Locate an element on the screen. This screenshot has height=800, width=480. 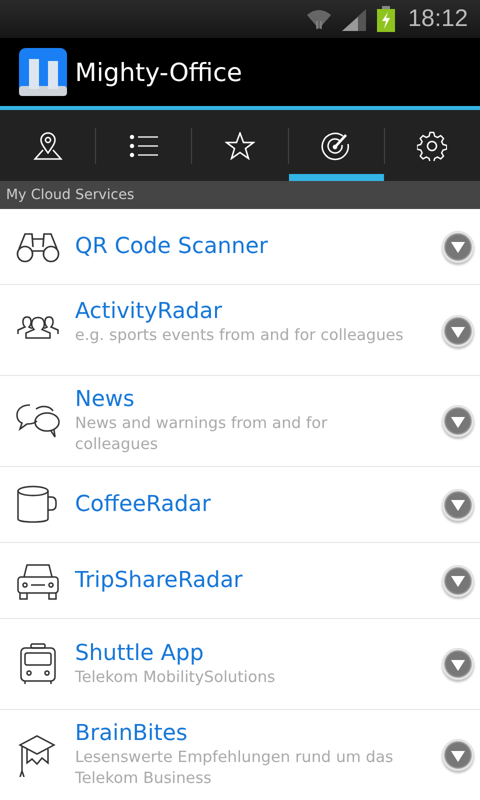
binoculars-icon is located at coordinates (38, 246).